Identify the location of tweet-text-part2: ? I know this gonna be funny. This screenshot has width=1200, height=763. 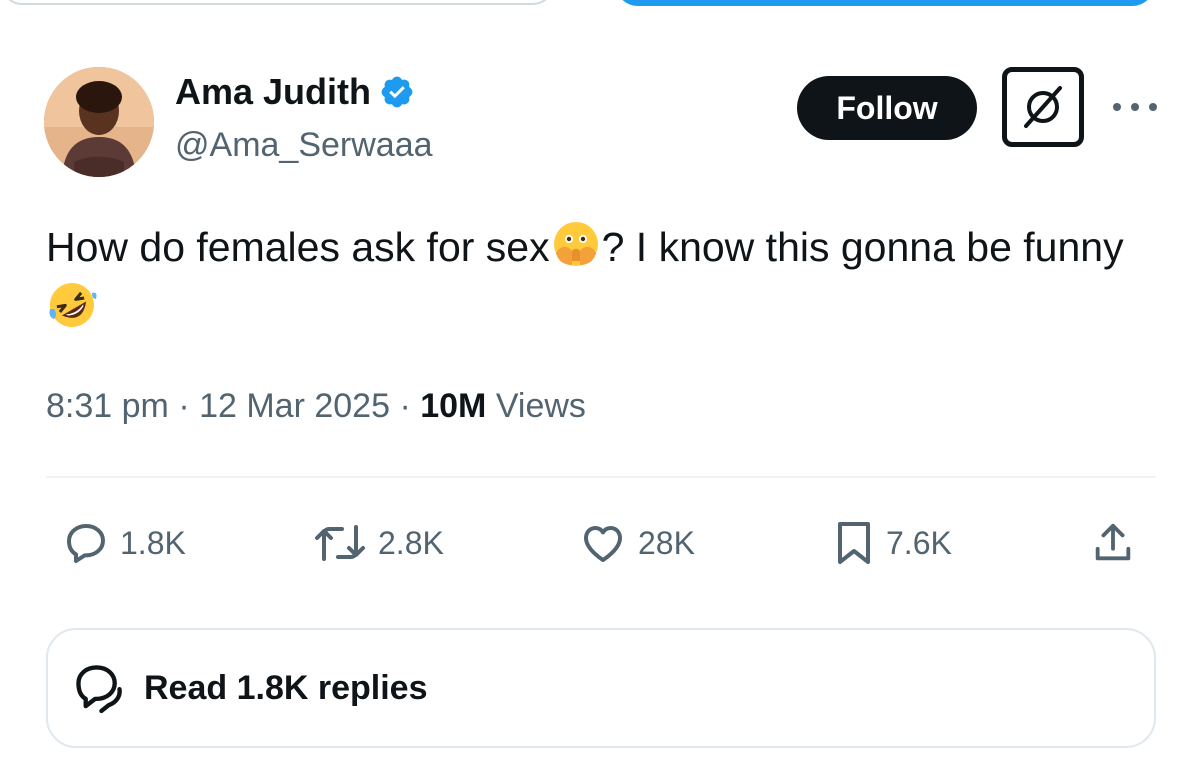
(862, 247).